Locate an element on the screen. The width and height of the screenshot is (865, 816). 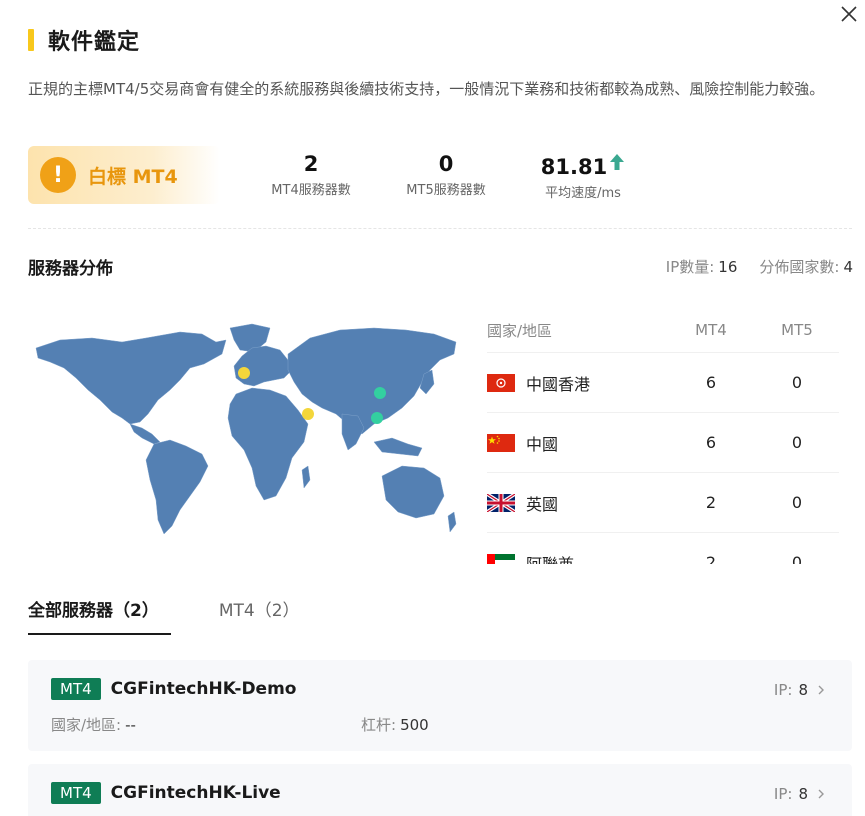
table-header: 國家/地區 MT4 MT5 is located at coordinates (663, 330).